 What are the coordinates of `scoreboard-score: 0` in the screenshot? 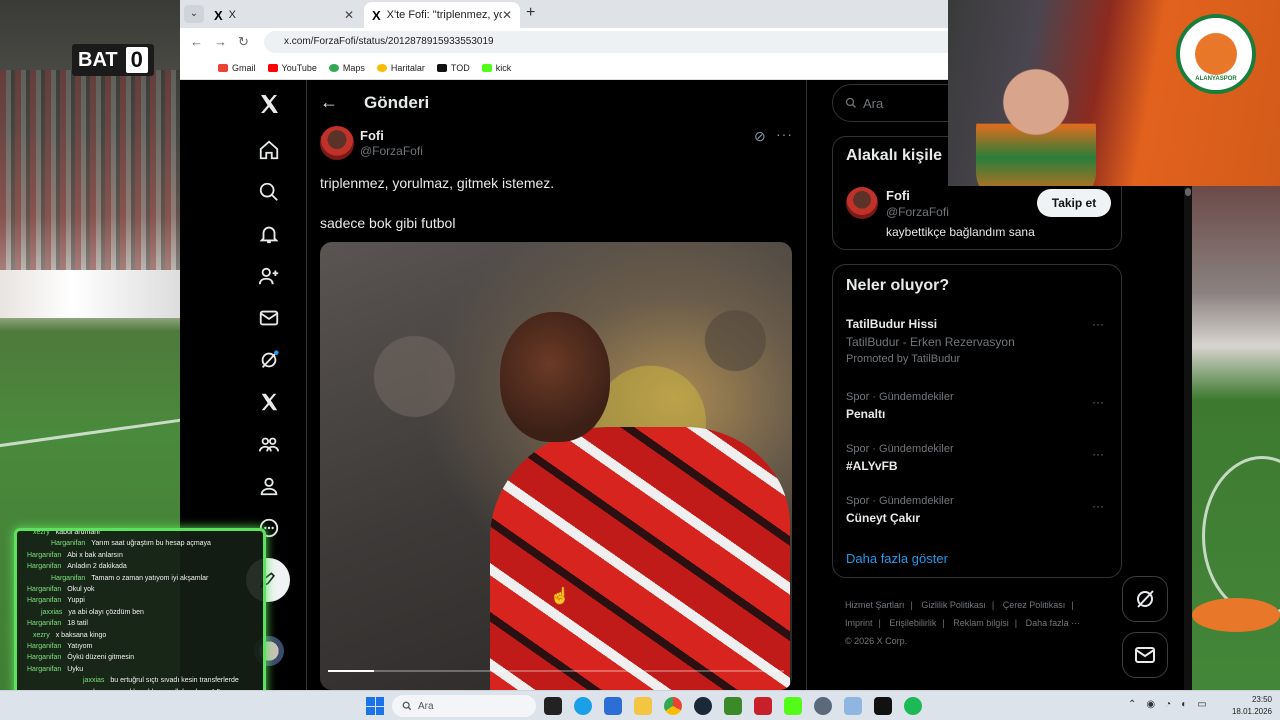 It's located at (136, 60).